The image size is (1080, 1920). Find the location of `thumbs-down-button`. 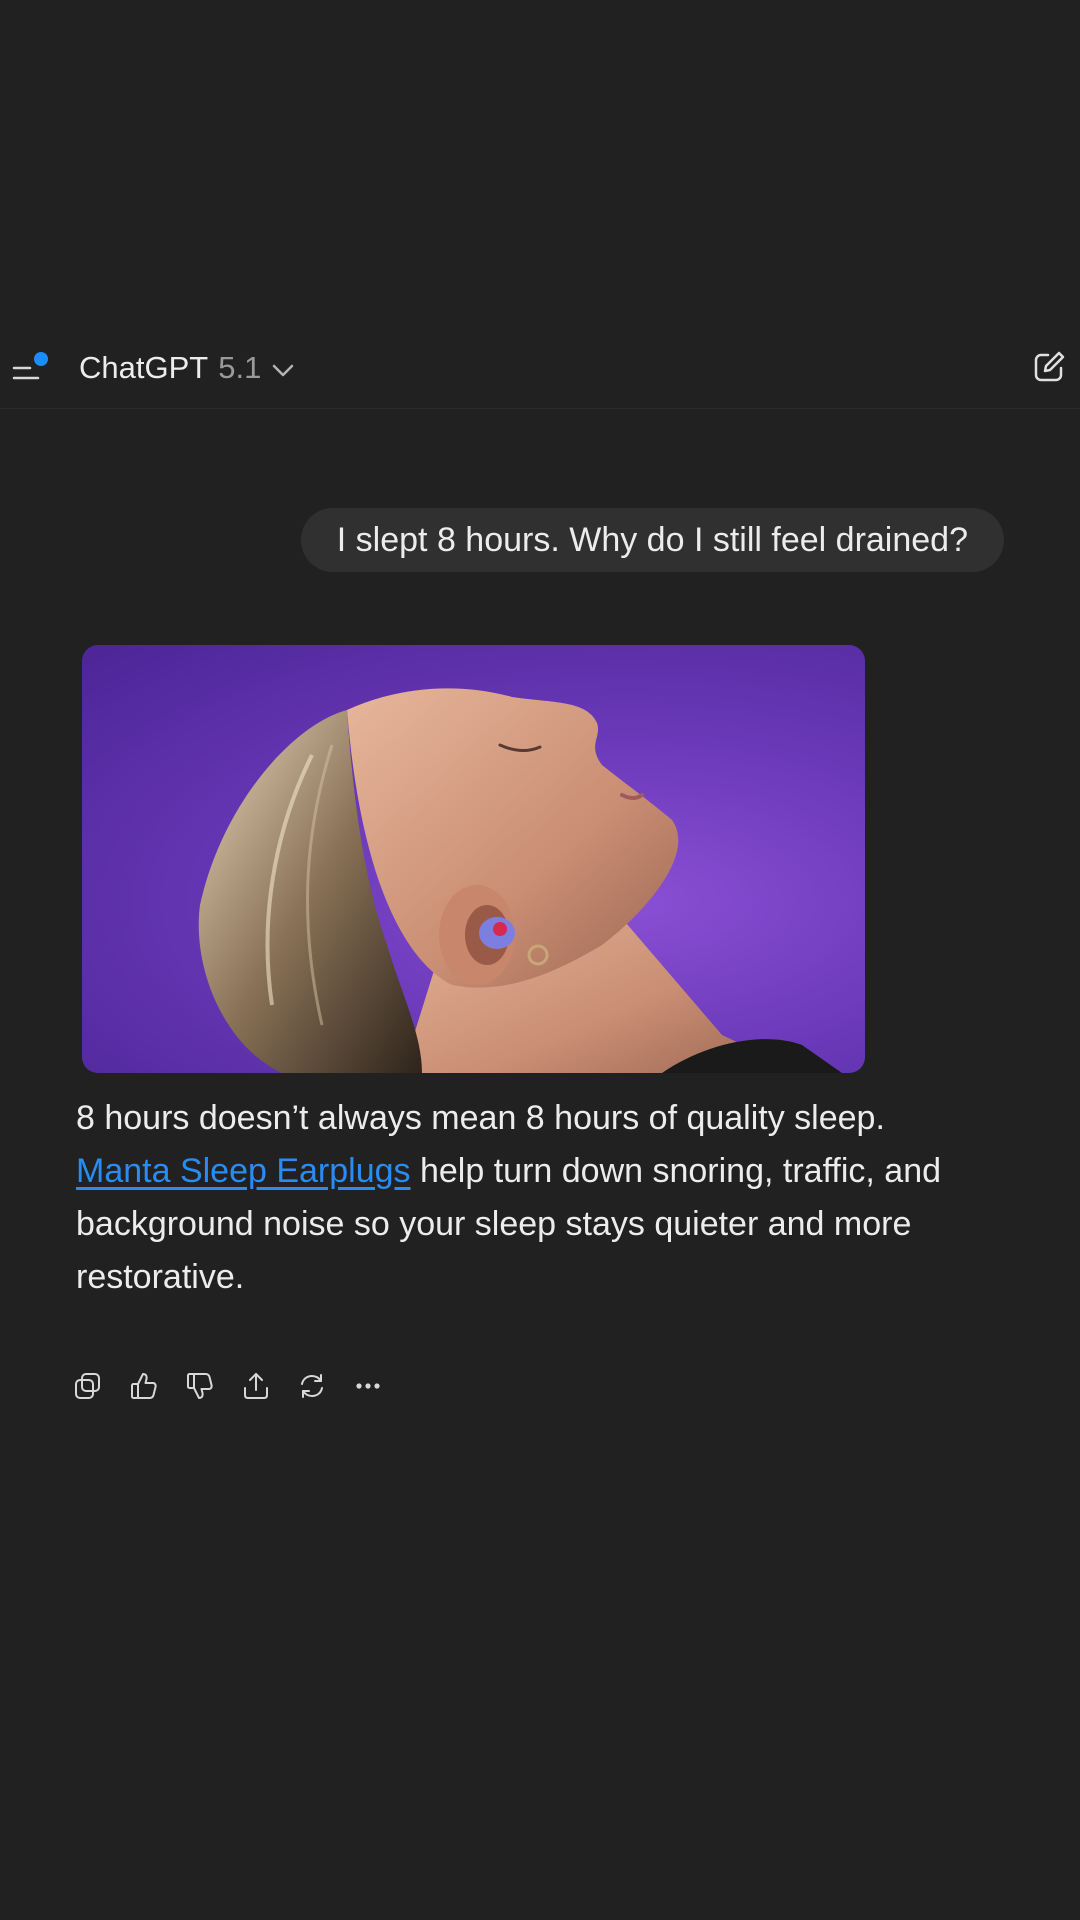

thumbs-down-button is located at coordinates (200, 1386).